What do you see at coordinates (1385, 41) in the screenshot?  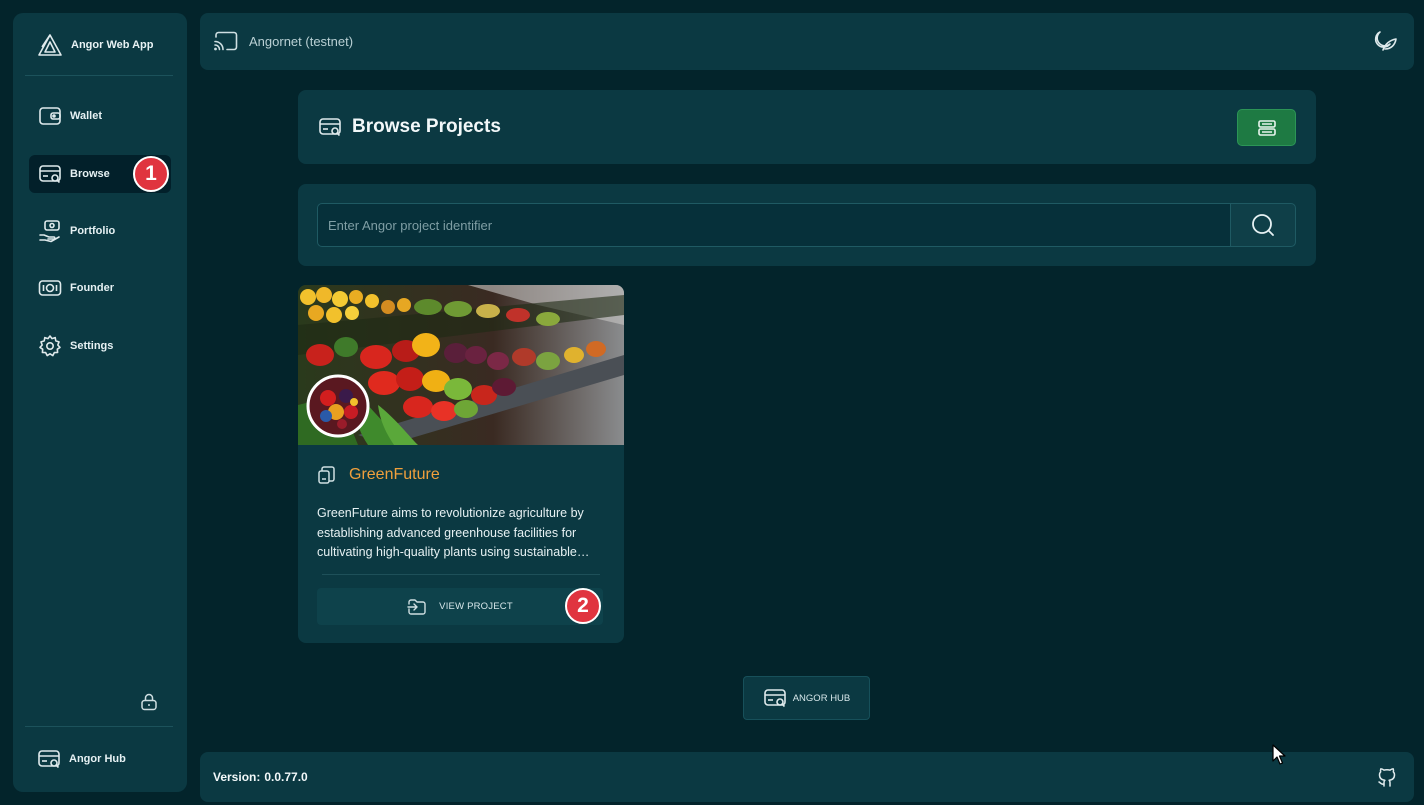 I see `theme-toggle-icon` at bounding box center [1385, 41].